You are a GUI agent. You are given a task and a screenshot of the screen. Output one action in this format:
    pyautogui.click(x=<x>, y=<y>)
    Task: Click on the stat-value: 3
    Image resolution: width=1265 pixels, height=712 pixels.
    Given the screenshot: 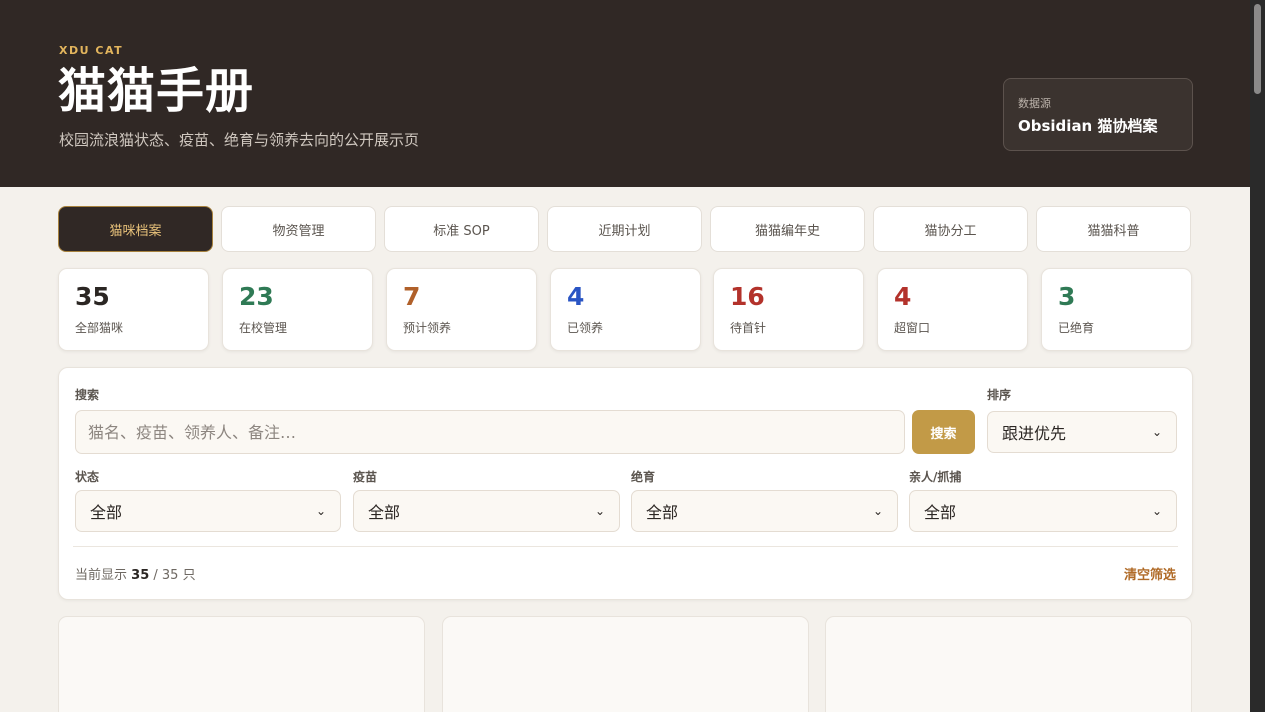 What is the action you would take?
    pyautogui.click(x=1067, y=296)
    